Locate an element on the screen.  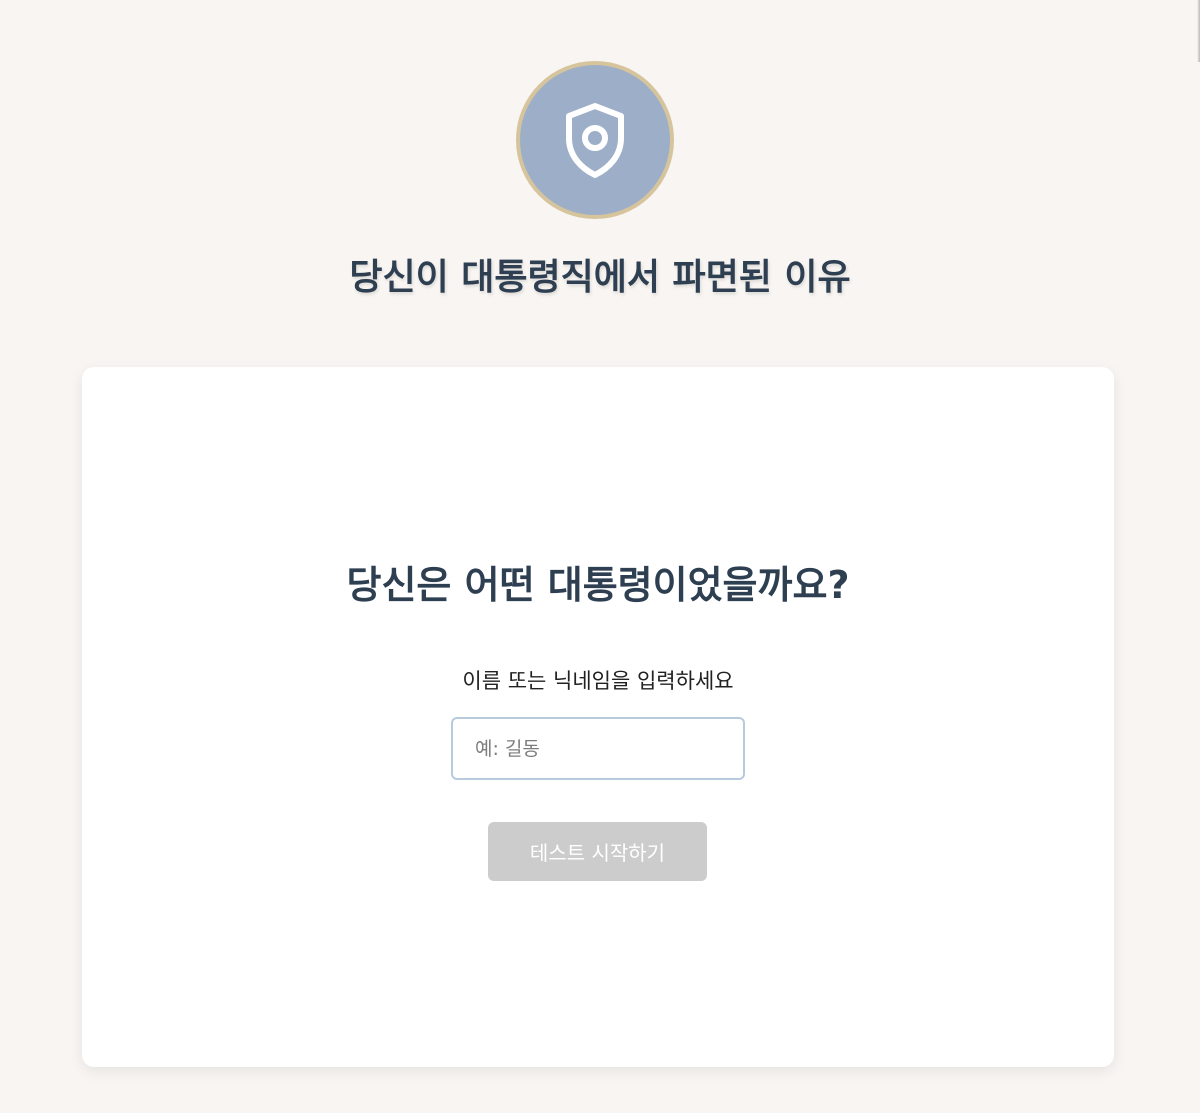
name-input is located at coordinates (598, 748).